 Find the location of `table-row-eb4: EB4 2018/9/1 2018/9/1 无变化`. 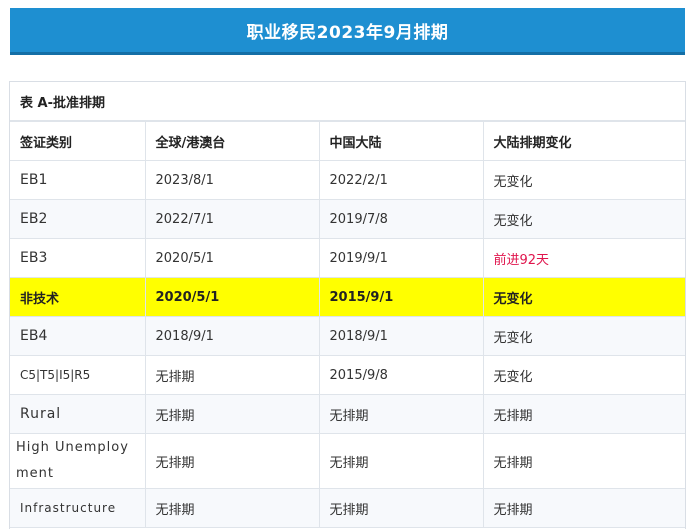

table-row-eb4: EB4 2018/9/1 2018/9/1 无变化 is located at coordinates (347, 336).